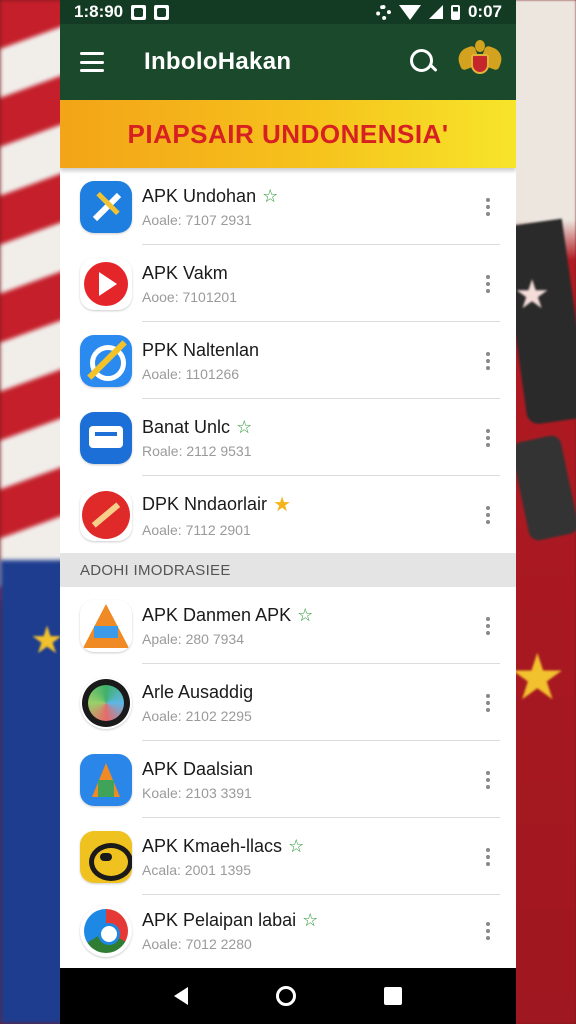 The width and height of the screenshot is (576, 1024). Describe the element at coordinates (288, 570) in the screenshot. I see `section-header: ADOHI IMODRASIEE` at that location.